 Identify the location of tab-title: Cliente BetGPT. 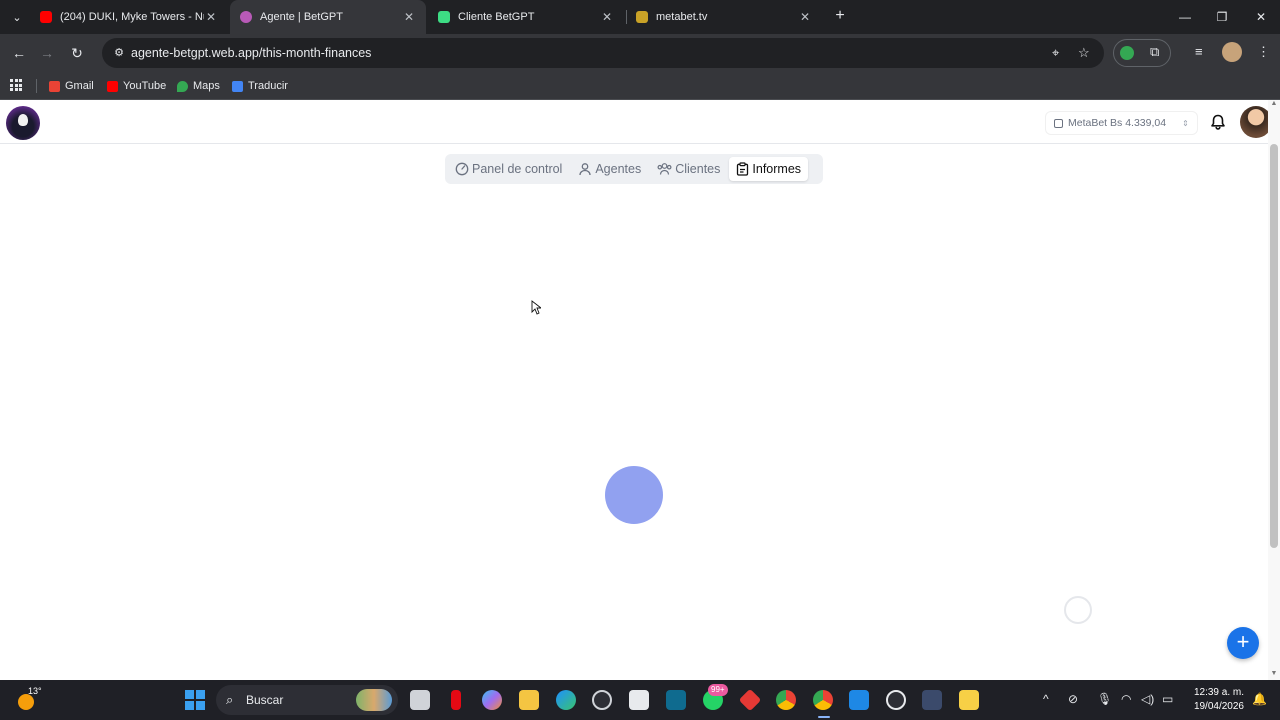
(496, 17).